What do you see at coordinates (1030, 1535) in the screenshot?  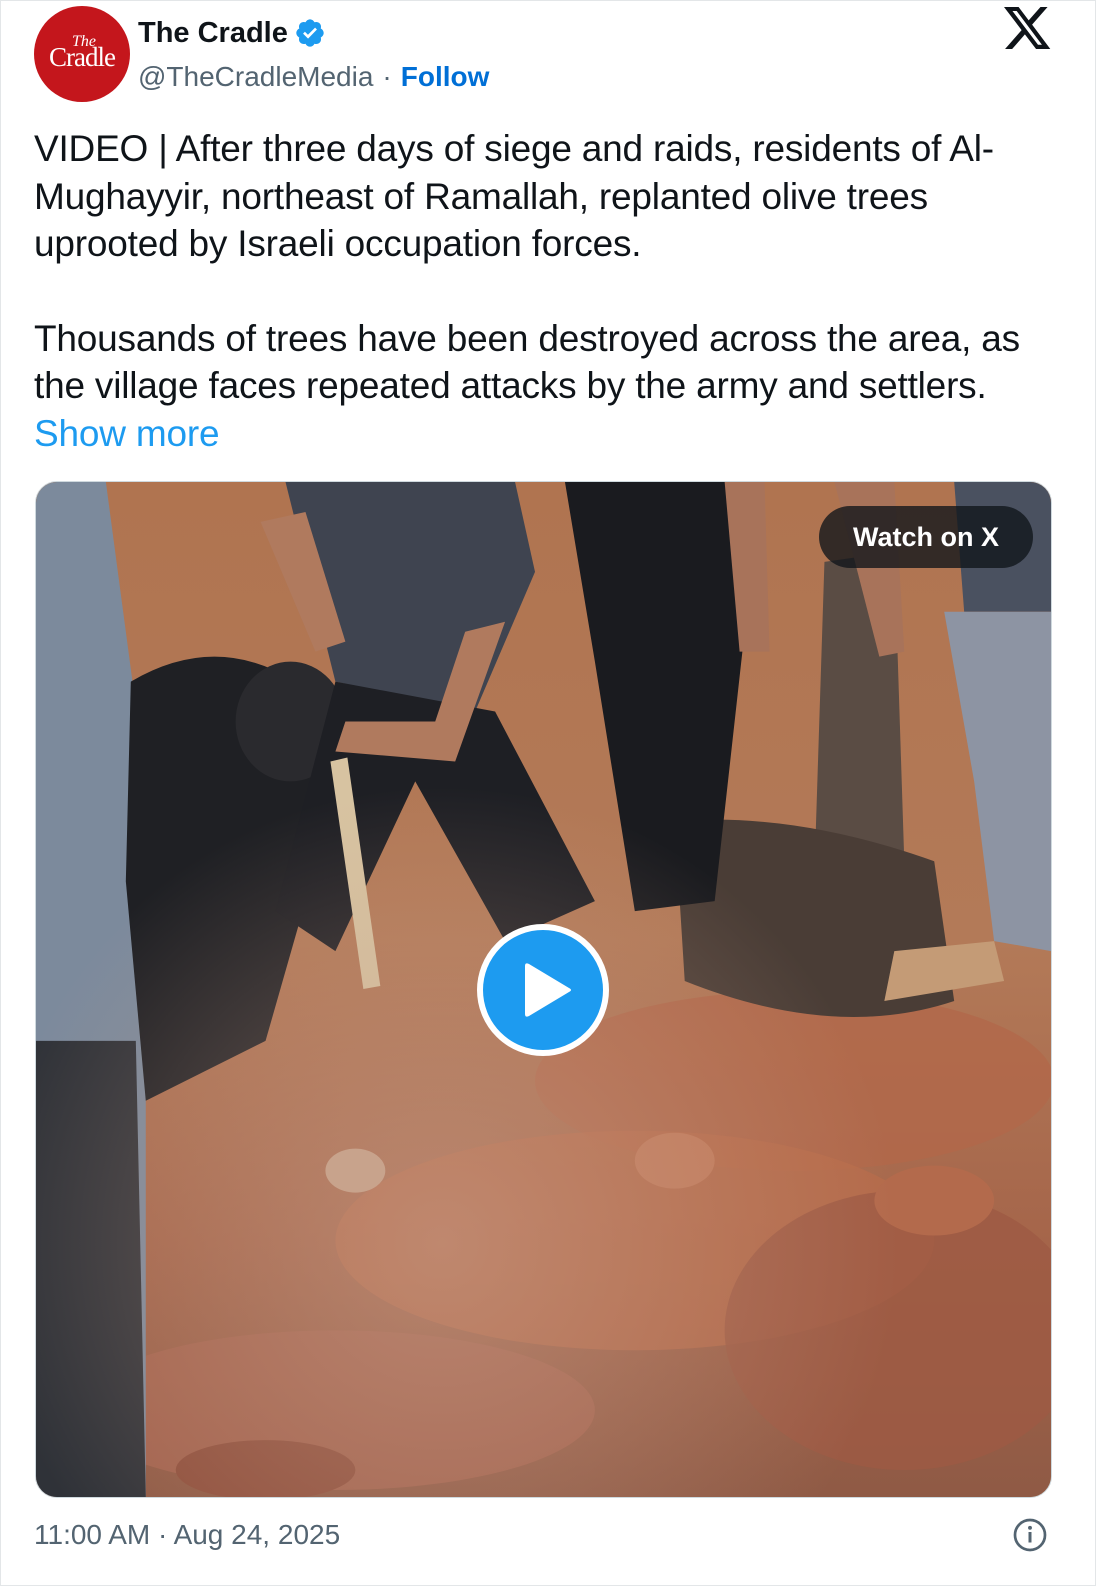 I see `info-icon` at bounding box center [1030, 1535].